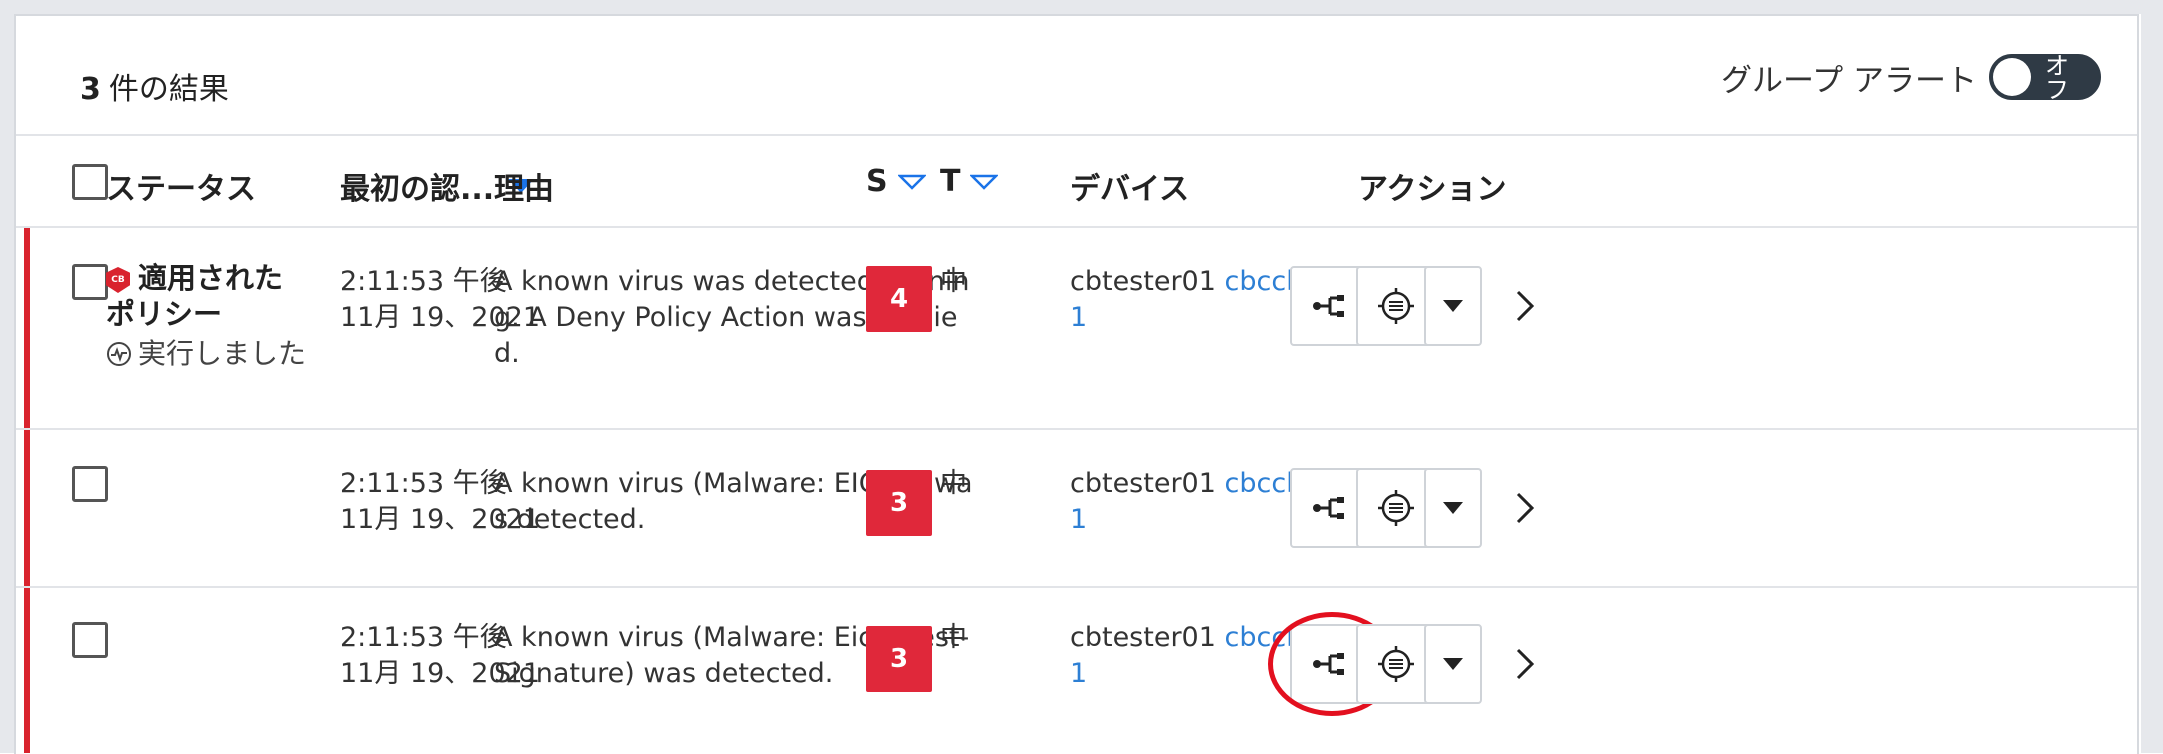 The height and width of the screenshot is (754, 2163). What do you see at coordinates (118, 280) in the screenshot?
I see `cb-shield-icon: CB` at bounding box center [118, 280].